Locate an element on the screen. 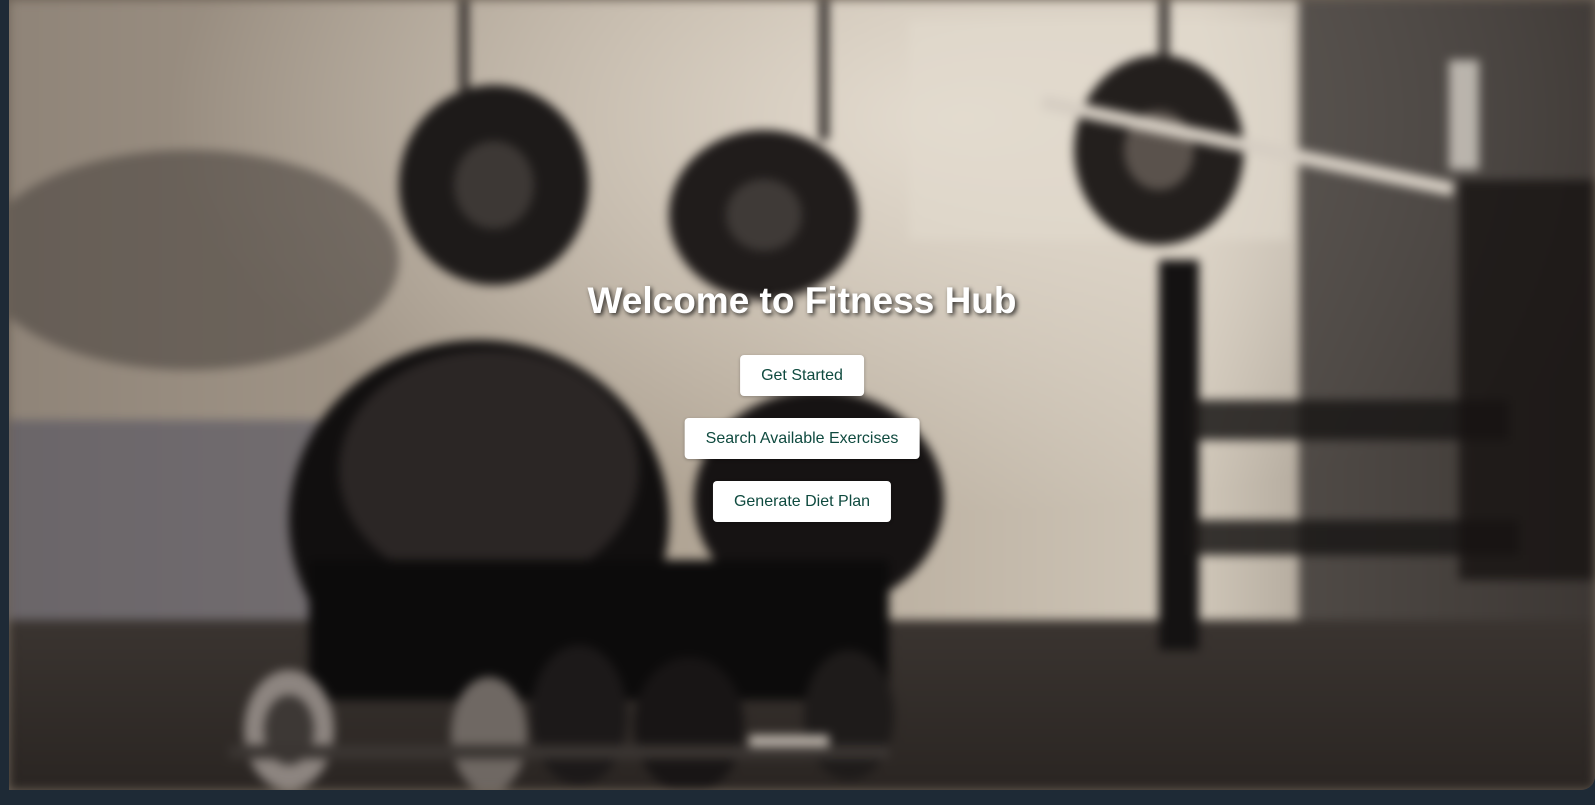  get-started-button: Get Started is located at coordinates (802, 375).